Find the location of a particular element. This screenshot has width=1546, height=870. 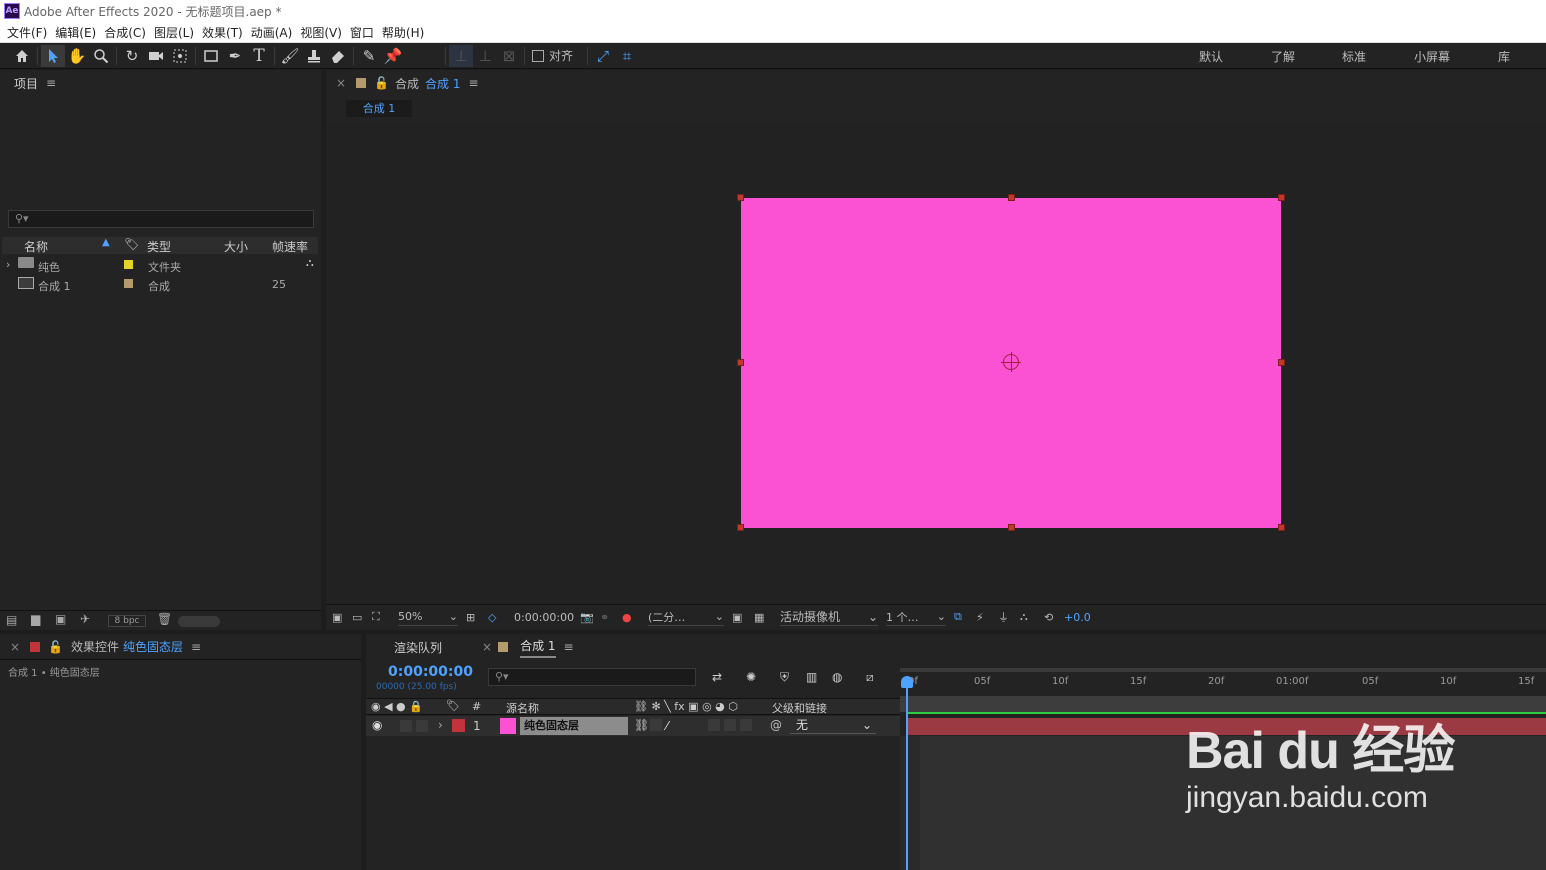

composition-mini-flowchart-icon: ⇄ is located at coordinates (717, 677).